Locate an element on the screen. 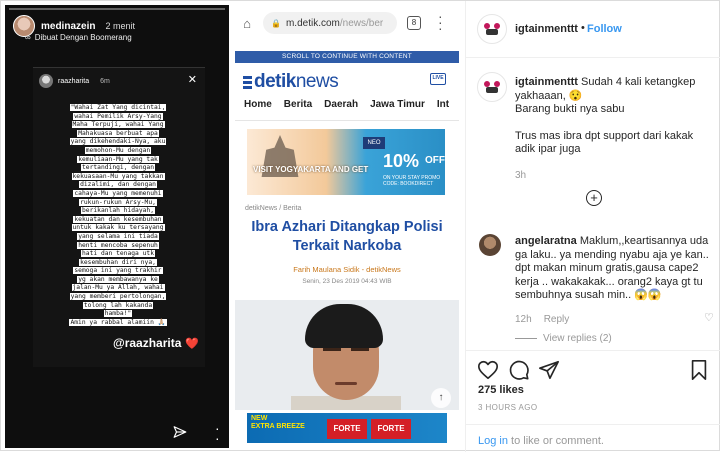  ad-neo-logo: NEO is located at coordinates (374, 143).